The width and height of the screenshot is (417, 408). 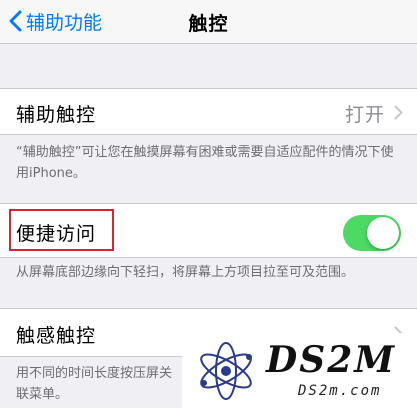 I want to click on watermark-url: DS2m.com, so click(x=340, y=391).